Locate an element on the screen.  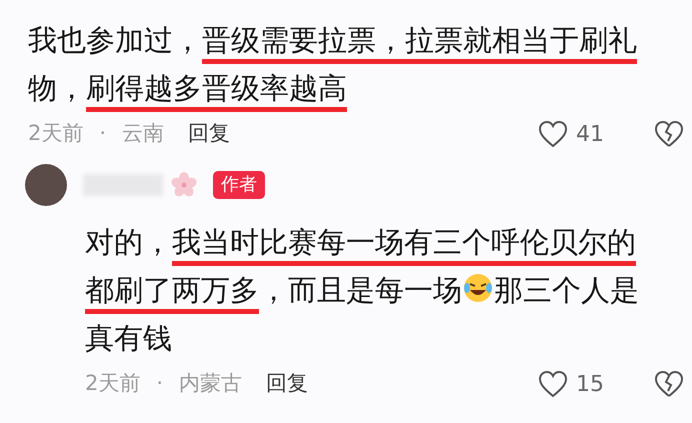
avatar is located at coordinates (46, 185).